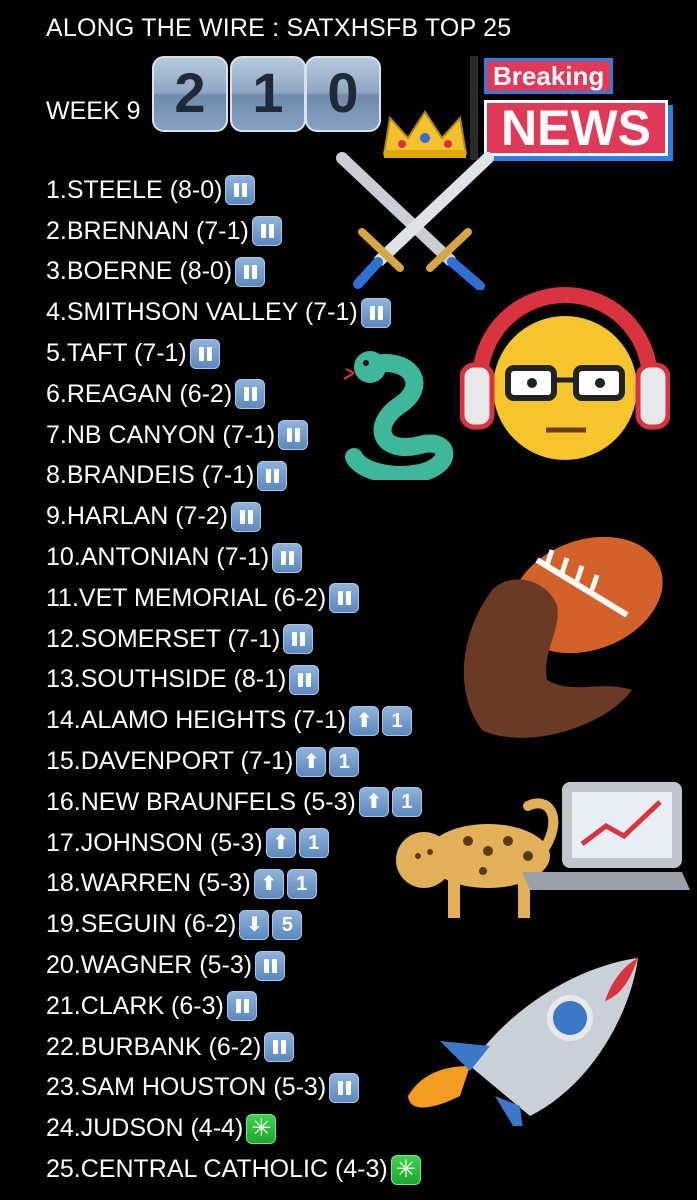  Describe the element at coordinates (279, 28) in the screenshot. I see `page-title: ALONG THE WIRE : SATXHSFB TOP 25` at that location.